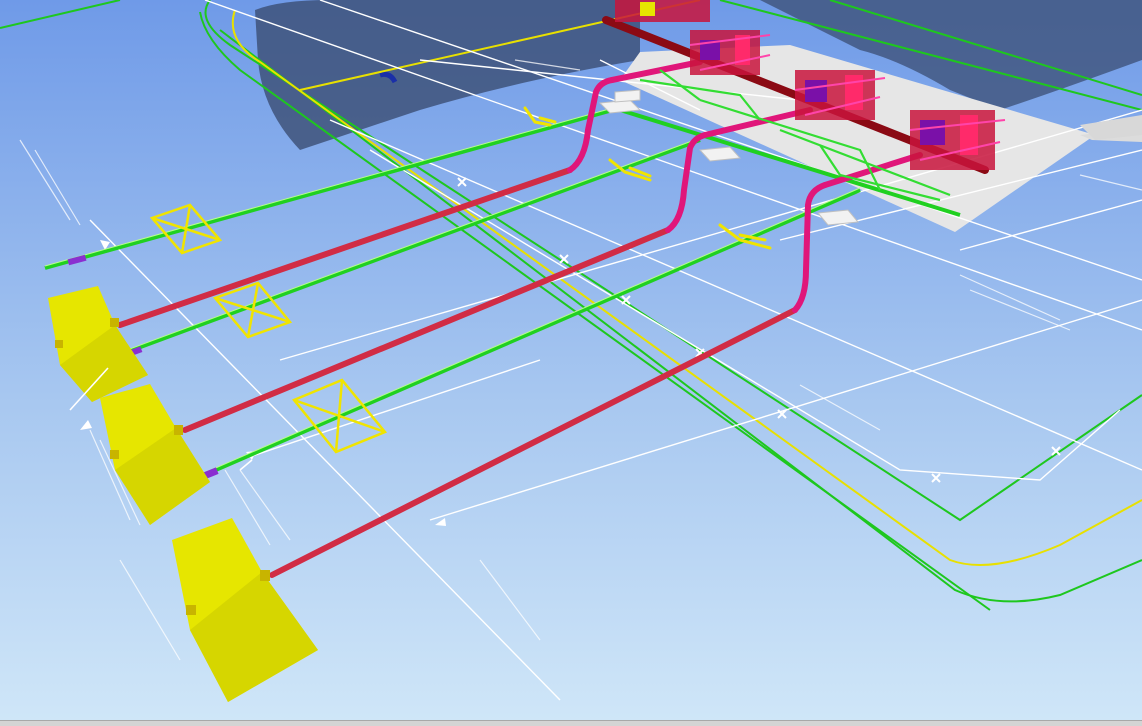 This screenshot has width=1142, height=726. I want to click on skid-top, so click(662, 11).